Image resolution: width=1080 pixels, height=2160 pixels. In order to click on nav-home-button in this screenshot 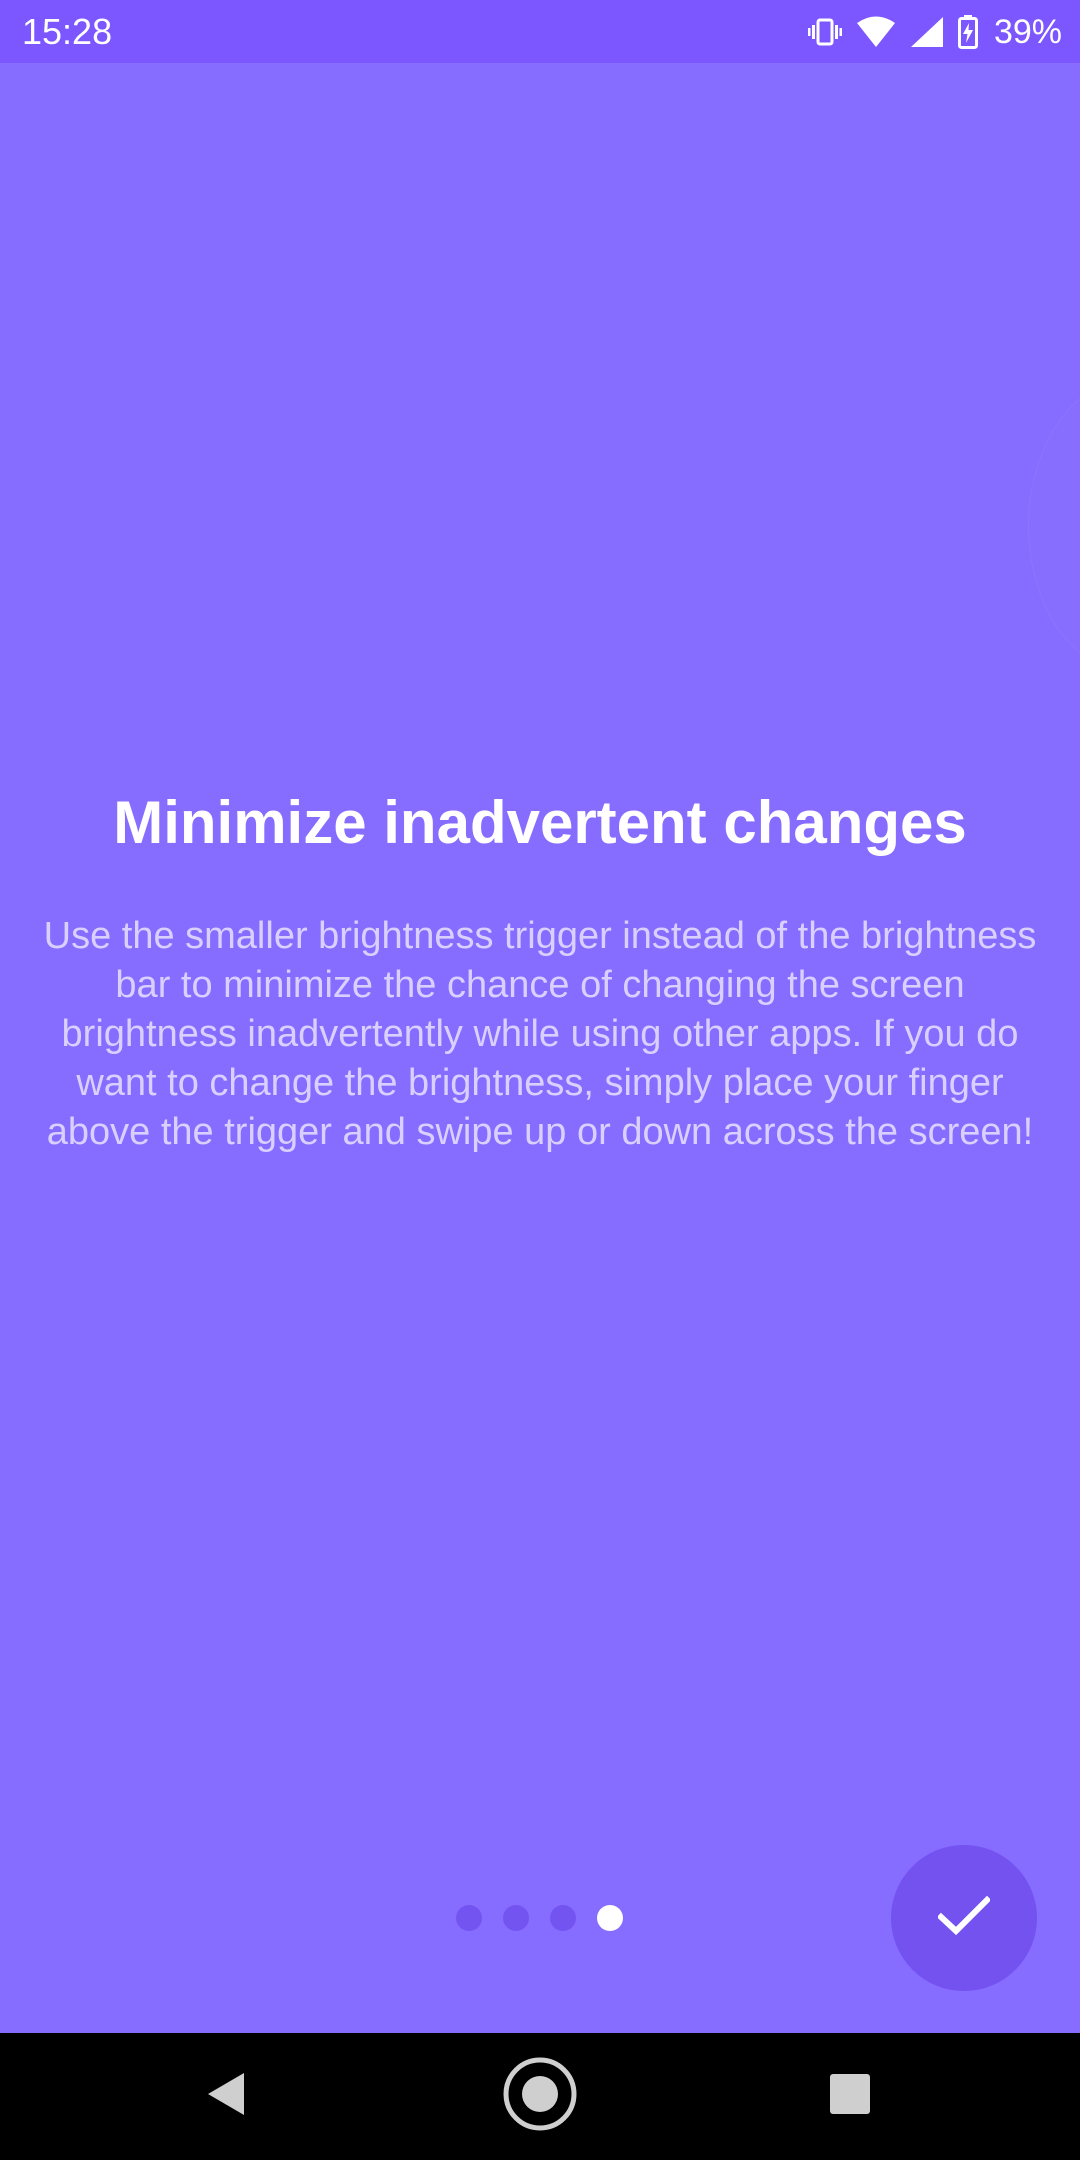, I will do `click(540, 2096)`.